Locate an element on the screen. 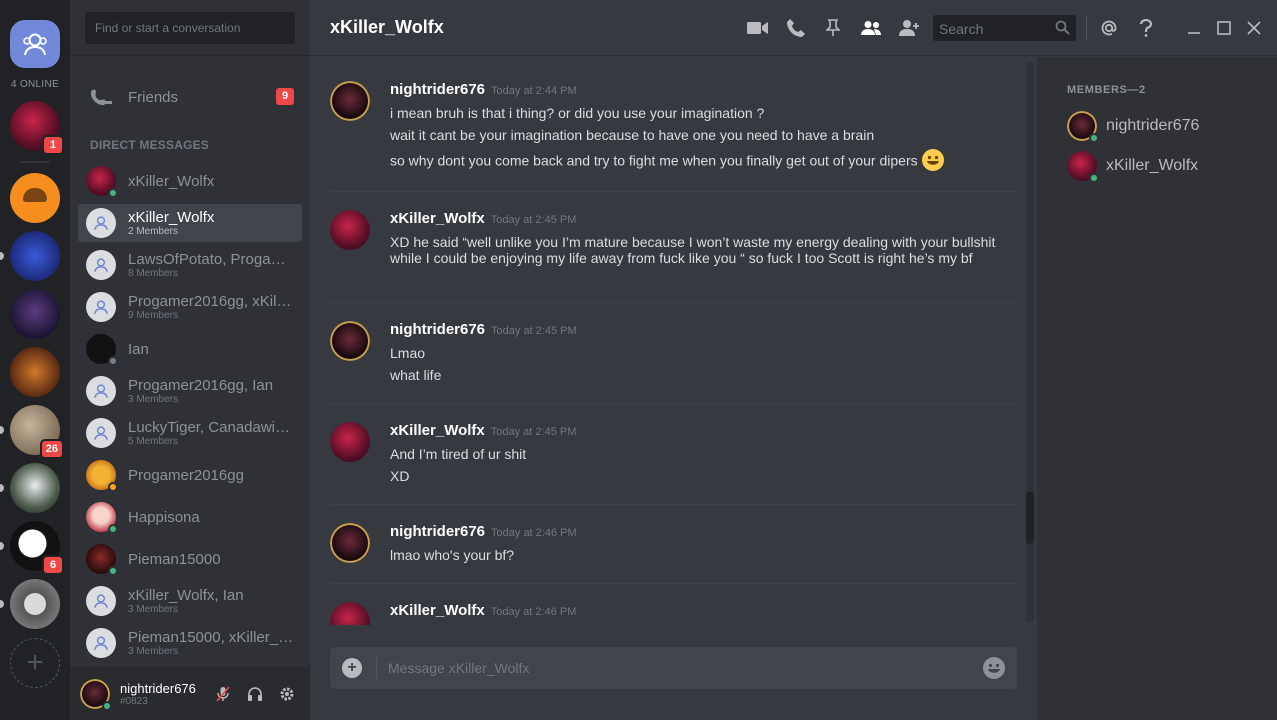 This screenshot has height=720, width=1277. dm-item: LuckyTiger, Canadawize... 5 Members is located at coordinates (190, 433).